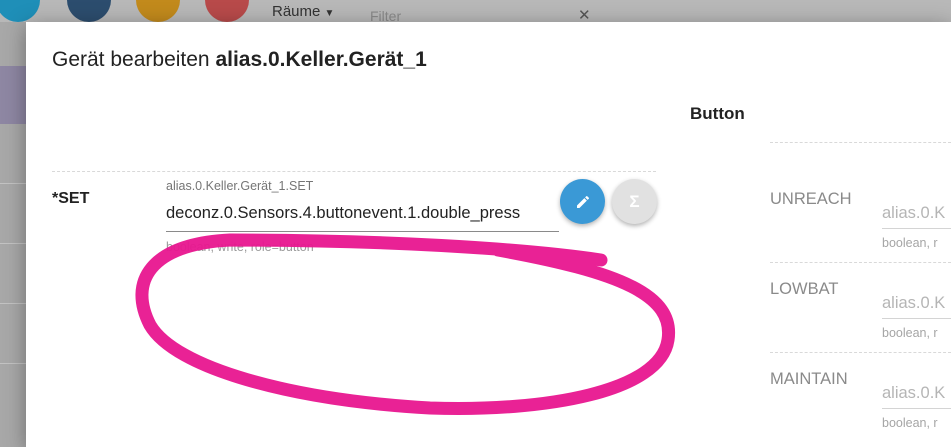  What do you see at coordinates (362, 231) in the screenshot?
I see `set-state-input-underline` at bounding box center [362, 231].